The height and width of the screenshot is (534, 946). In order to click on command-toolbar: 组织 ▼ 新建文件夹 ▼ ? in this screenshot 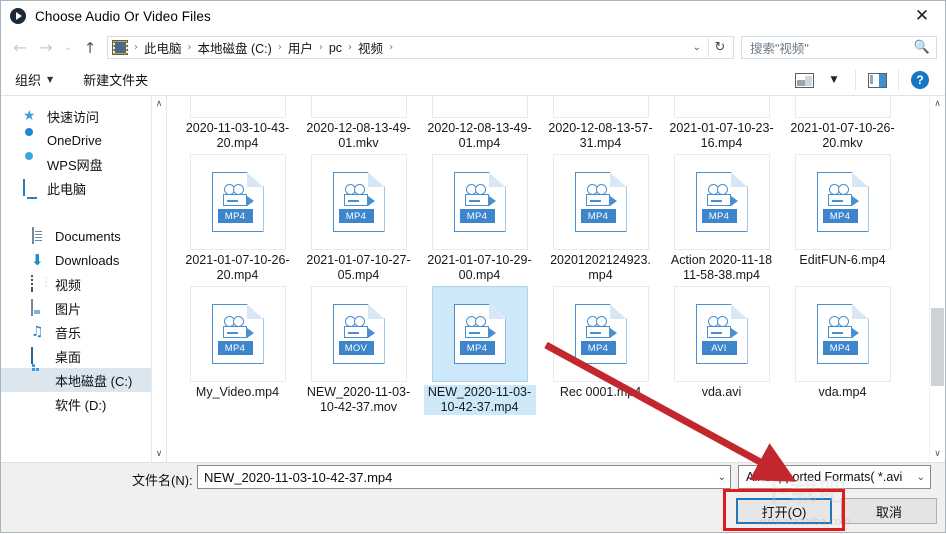, I will do `click(473, 80)`.